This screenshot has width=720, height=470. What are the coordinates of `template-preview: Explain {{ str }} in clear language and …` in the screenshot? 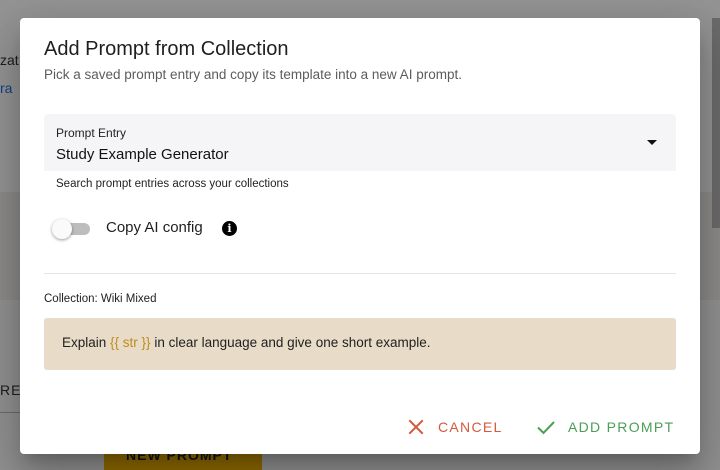 It's located at (360, 344).